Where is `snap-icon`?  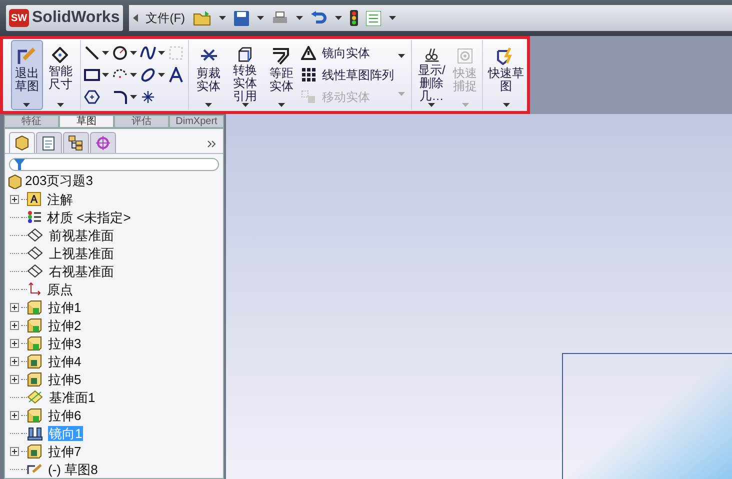 snap-icon is located at coordinates (465, 56).